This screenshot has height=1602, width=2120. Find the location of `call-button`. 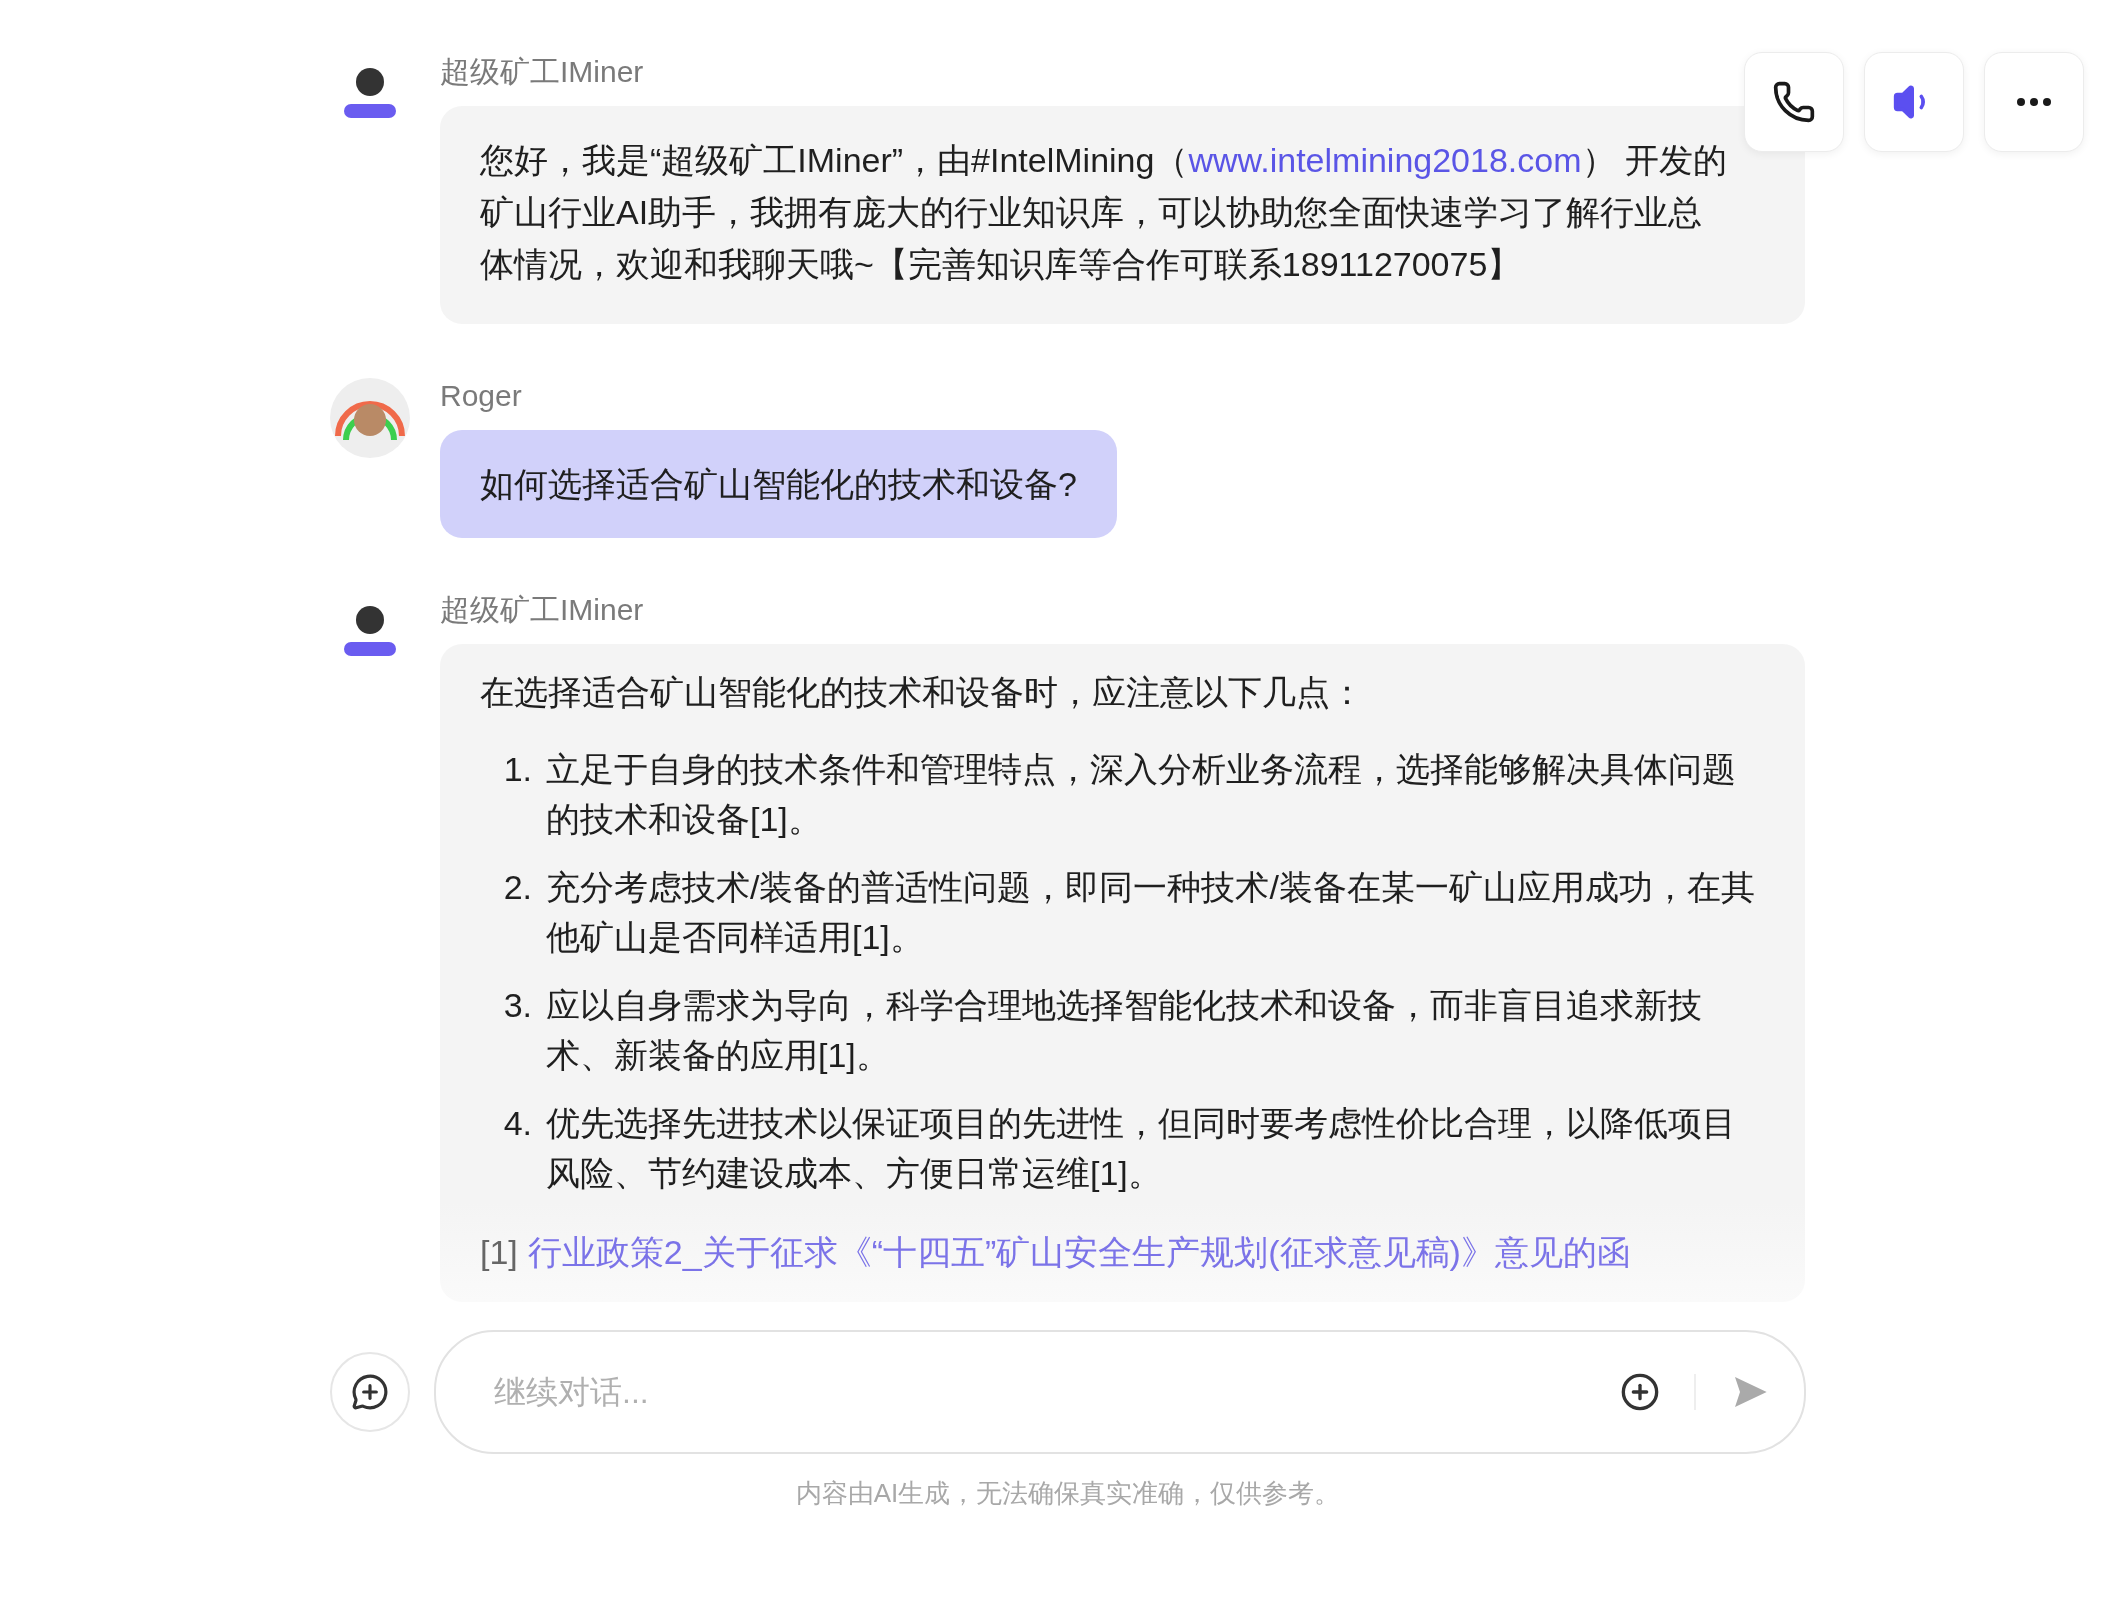

call-button is located at coordinates (1794, 102).